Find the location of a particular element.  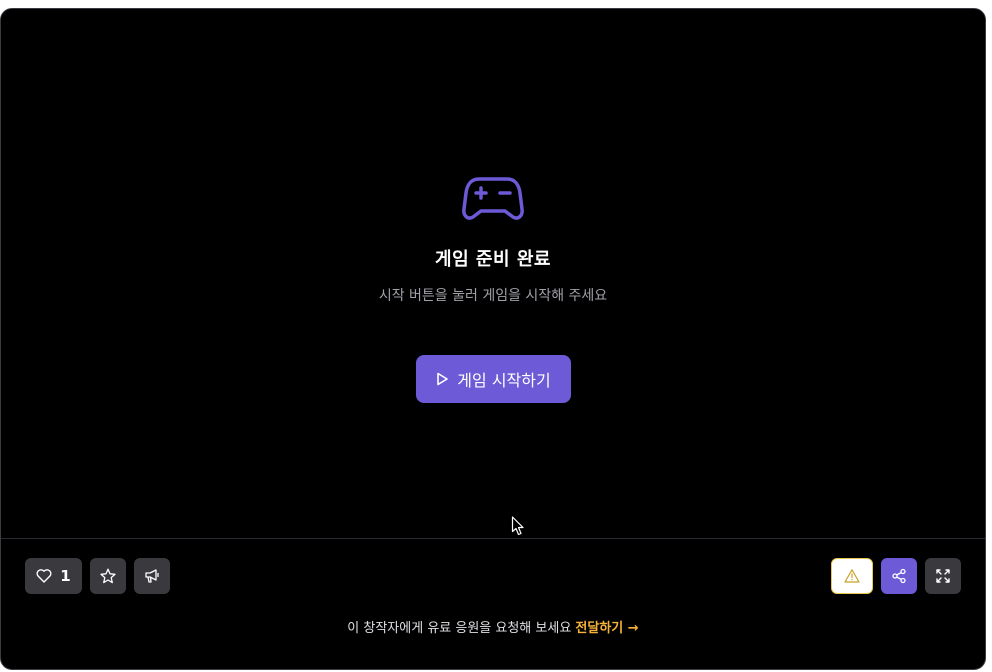

toolbar-right-group is located at coordinates (896, 576).